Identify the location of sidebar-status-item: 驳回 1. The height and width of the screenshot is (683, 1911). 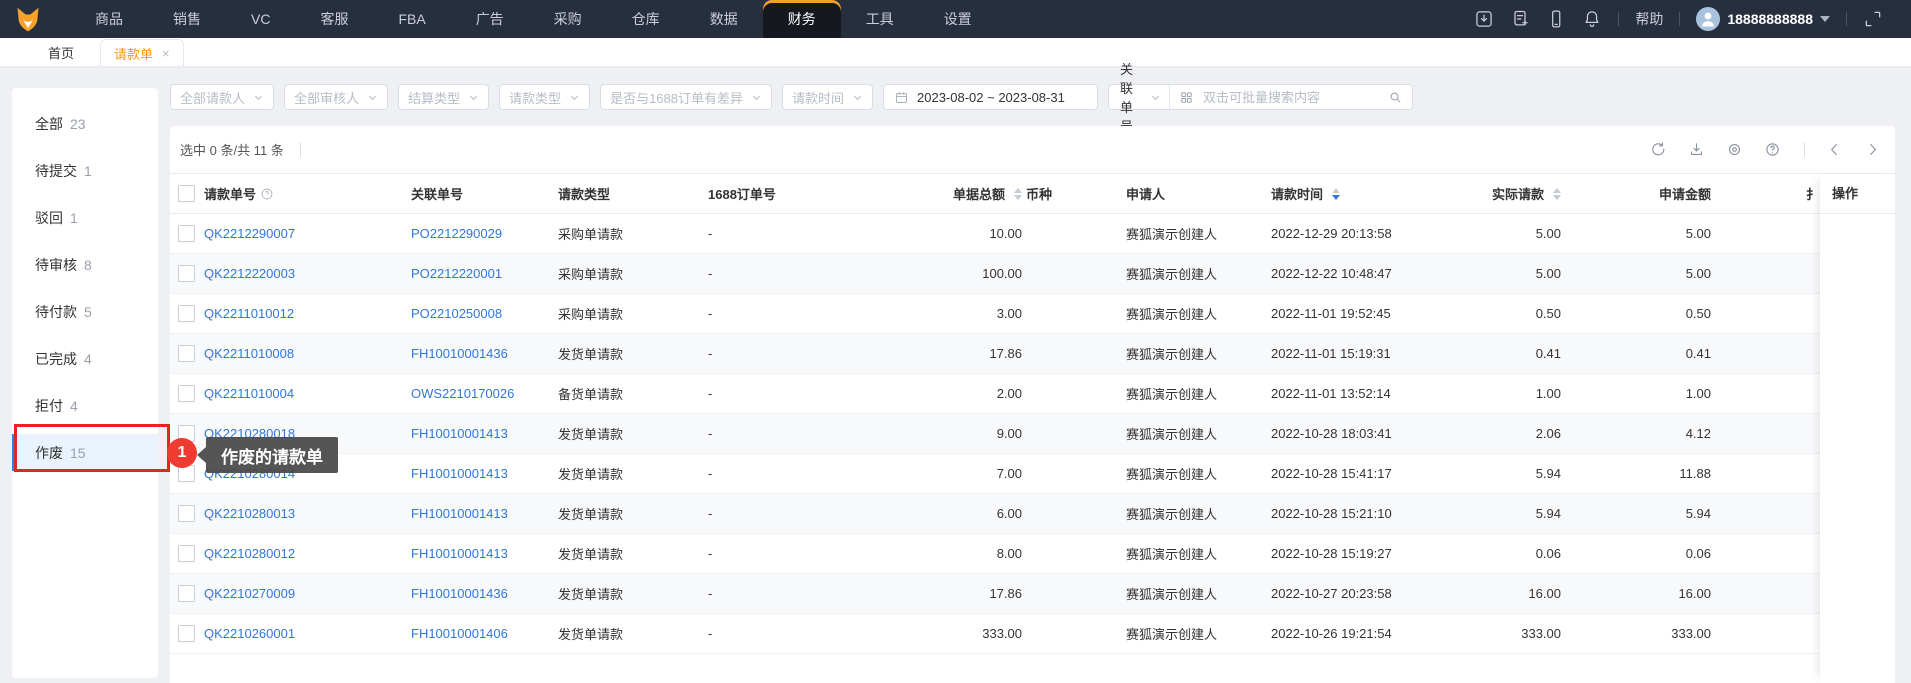
(85, 217).